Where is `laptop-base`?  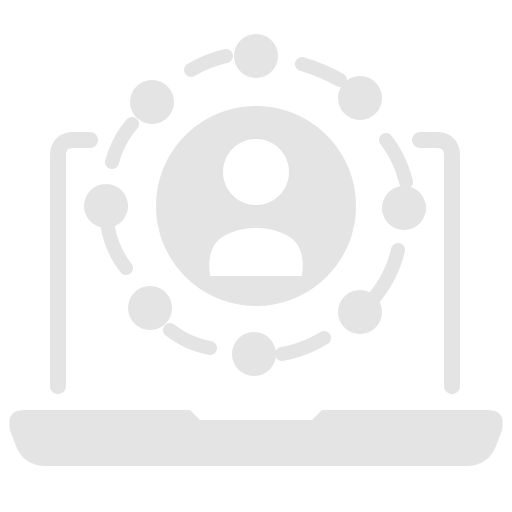 laptop-base is located at coordinates (256, 438).